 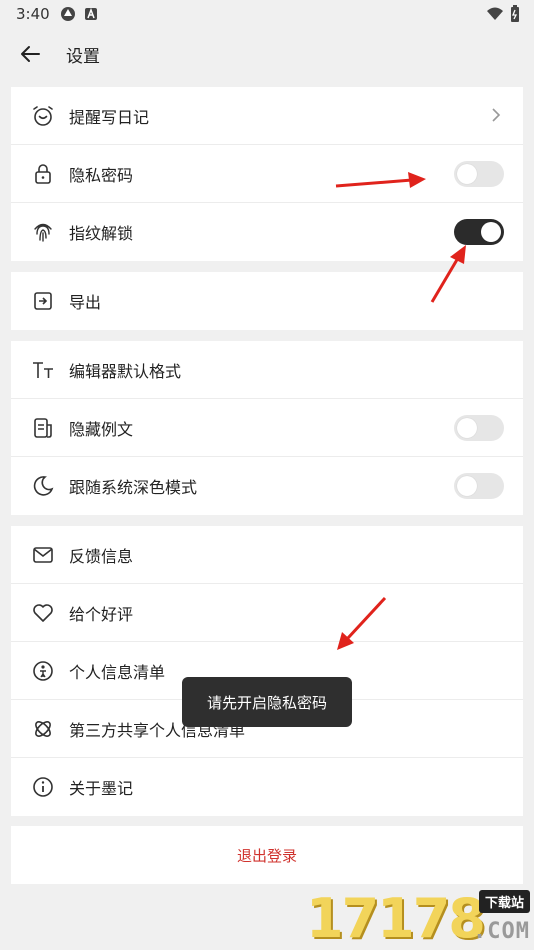 I want to click on hide-examples-row: 隐藏例文, so click(x=267, y=428).